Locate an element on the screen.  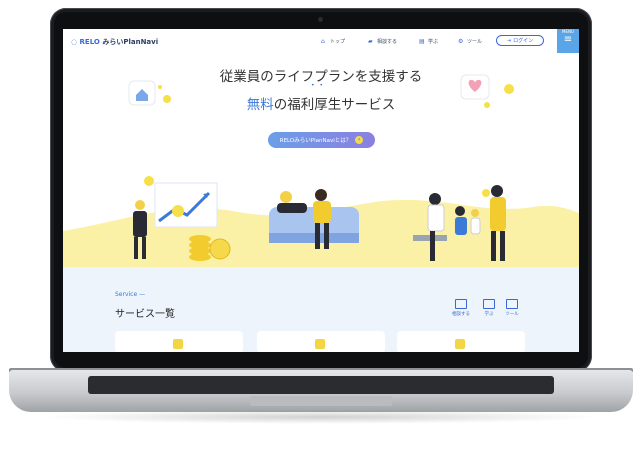
services-nav-consult-label: 相談する is located at coordinates (461, 314).